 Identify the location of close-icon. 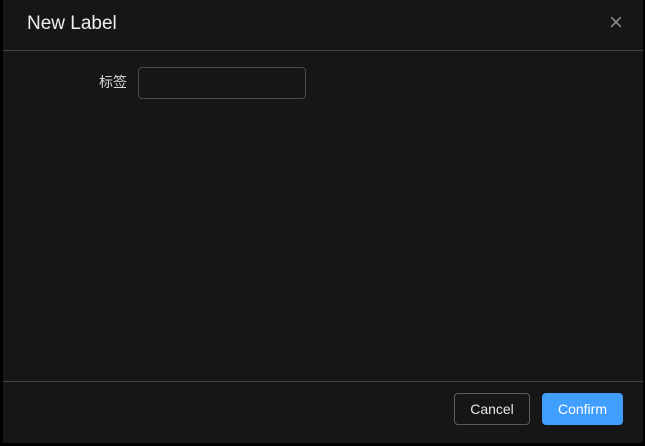
(616, 22).